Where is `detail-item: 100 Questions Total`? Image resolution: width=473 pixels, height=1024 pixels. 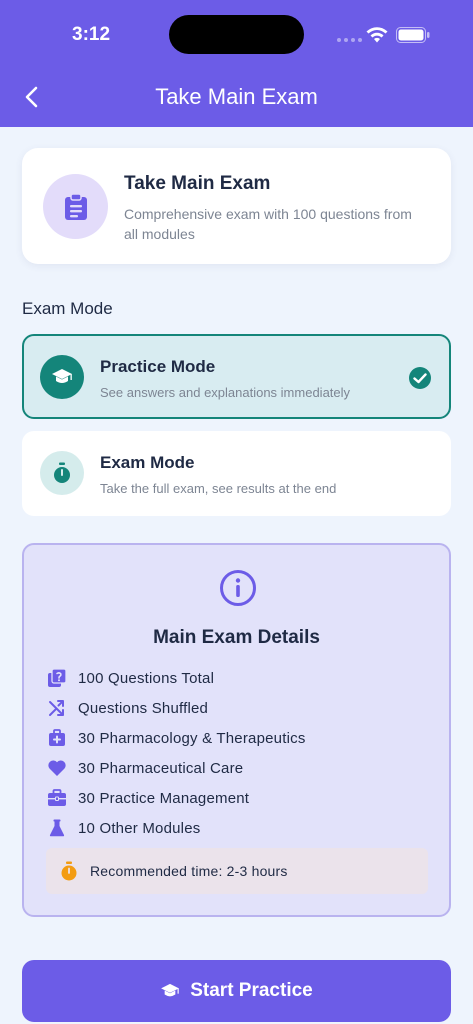 detail-item: 100 Questions Total is located at coordinates (176, 678).